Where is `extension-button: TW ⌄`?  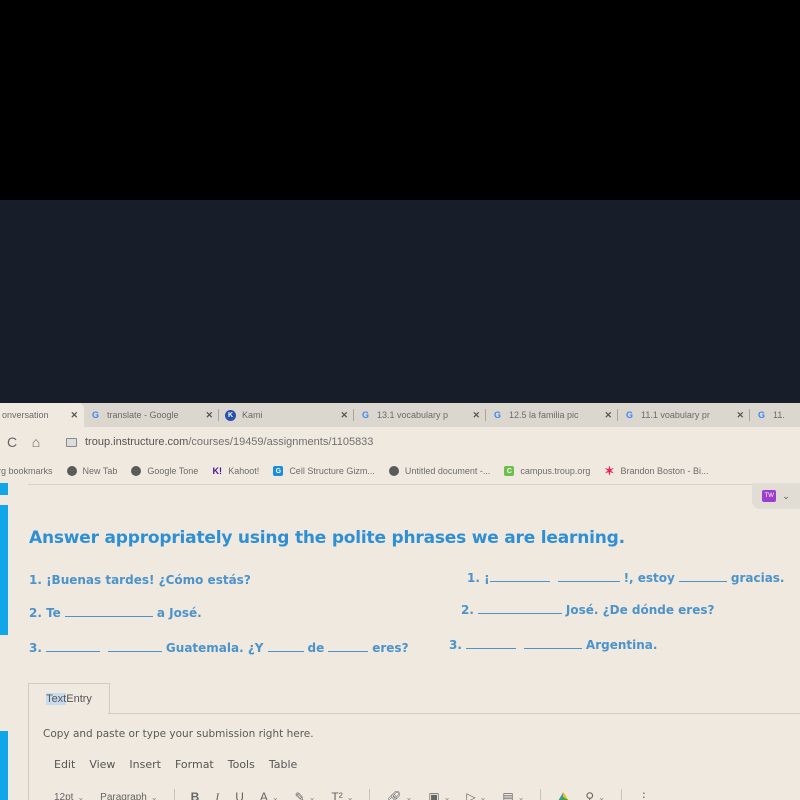 extension-button: TW ⌄ is located at coordinates (776, 496).